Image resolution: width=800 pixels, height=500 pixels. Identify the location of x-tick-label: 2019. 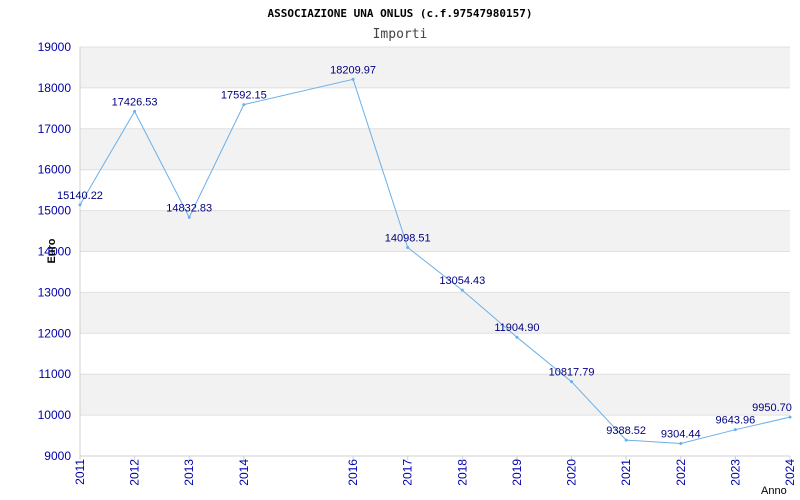
(517, 472).